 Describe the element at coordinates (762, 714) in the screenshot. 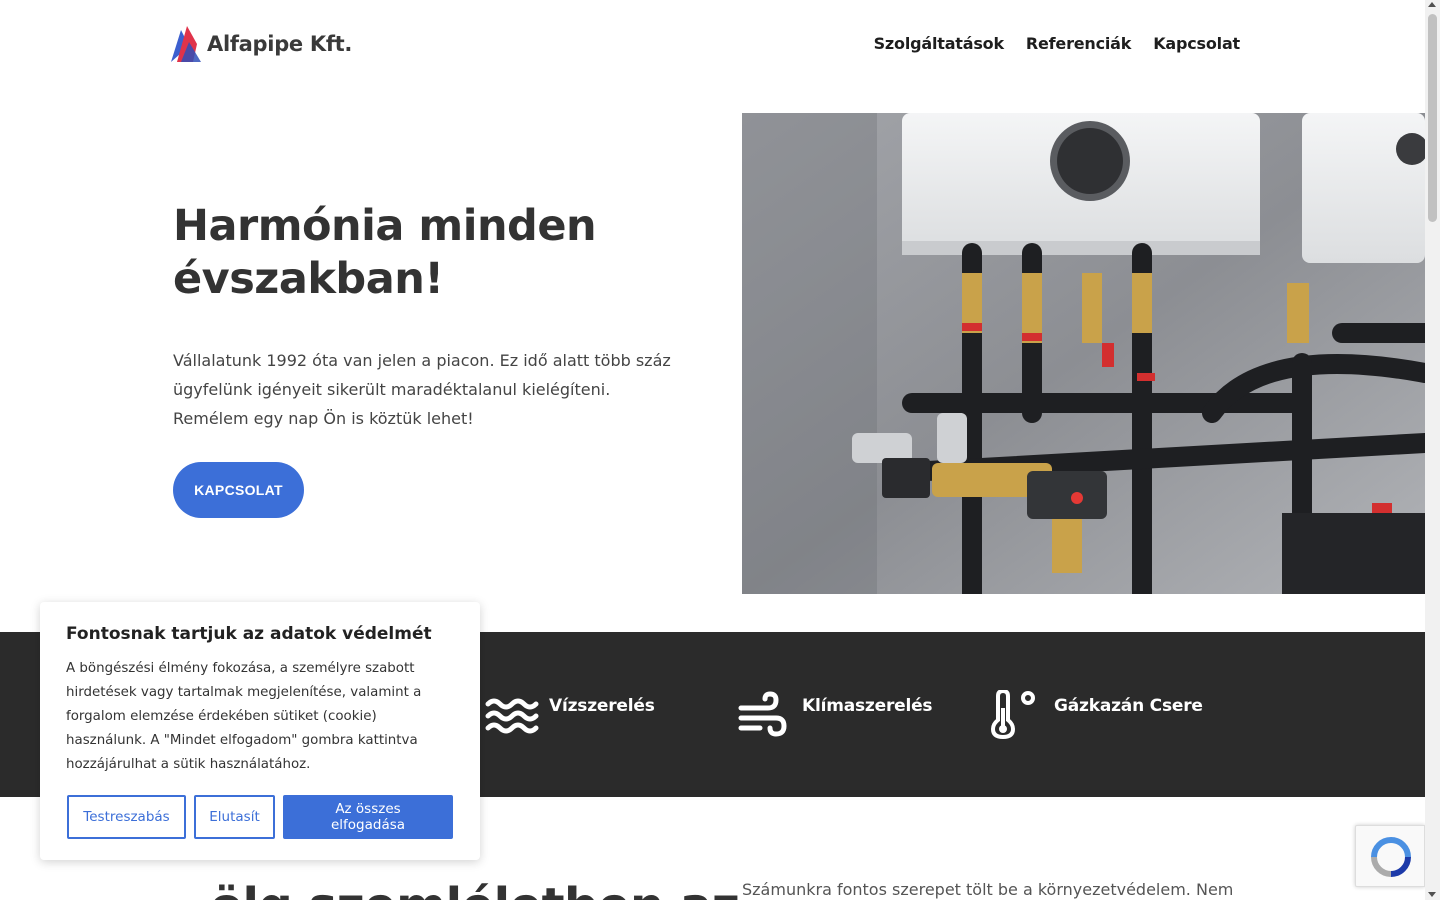

I see `wind-icon` at that location.